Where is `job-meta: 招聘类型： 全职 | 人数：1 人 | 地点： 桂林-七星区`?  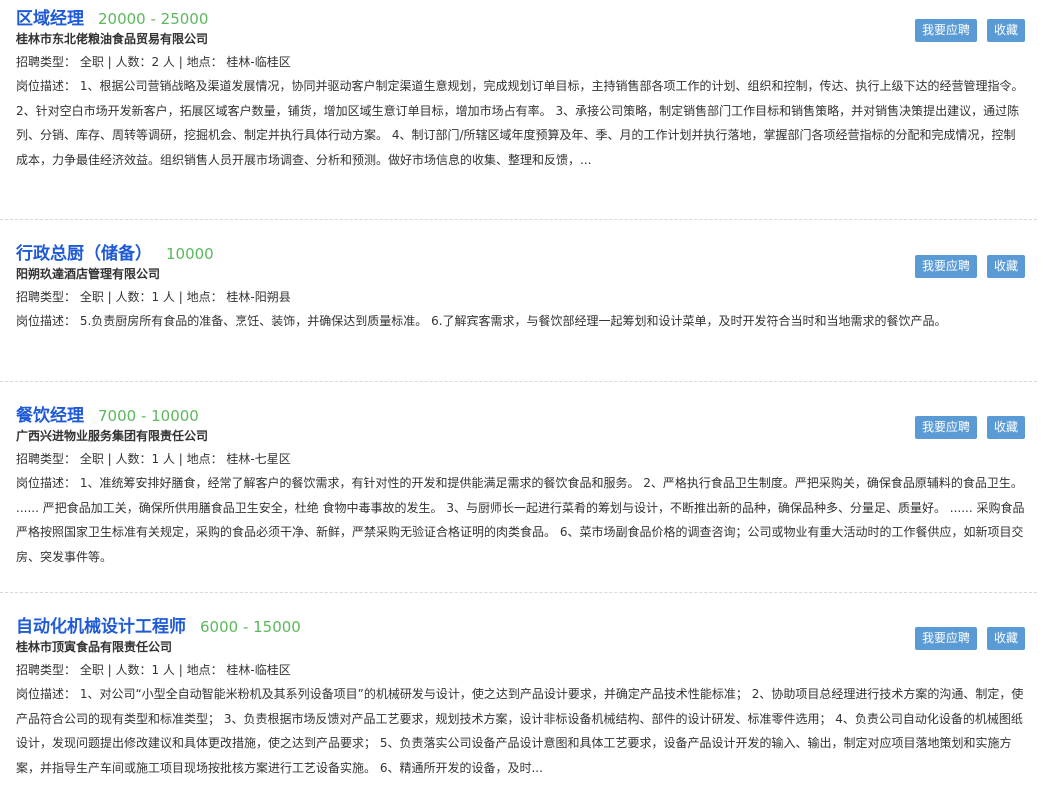
job-meta: 招聘类型： 全职 | 人数：1 人 | 地点： 桂林-七星区 is located at coordinates (153, 459).